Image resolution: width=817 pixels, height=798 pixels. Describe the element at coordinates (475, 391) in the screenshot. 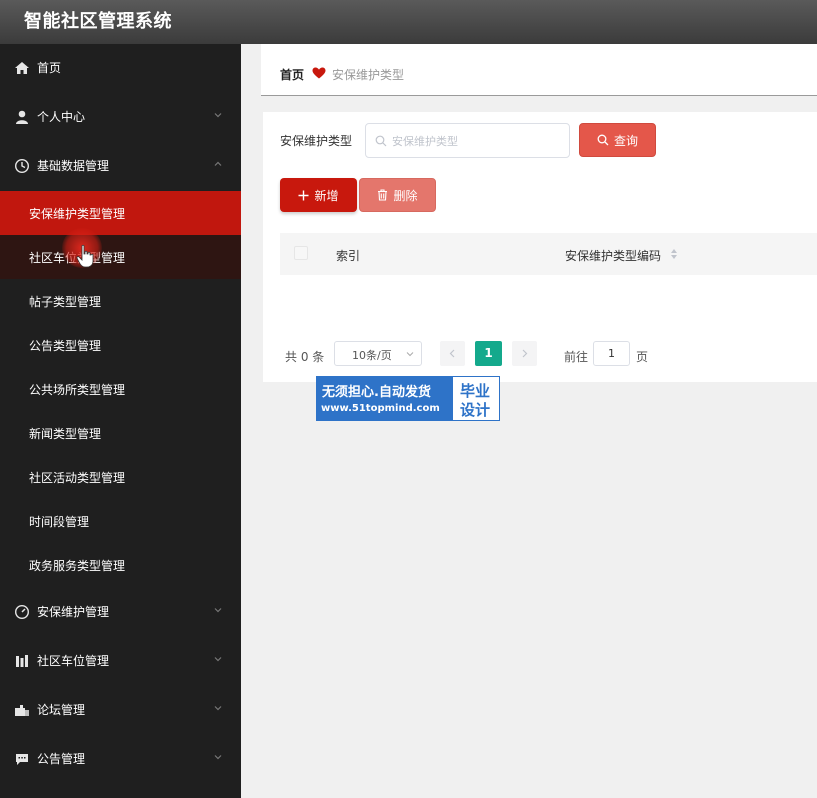

I see `watermark-right1: 毕业` at that location.